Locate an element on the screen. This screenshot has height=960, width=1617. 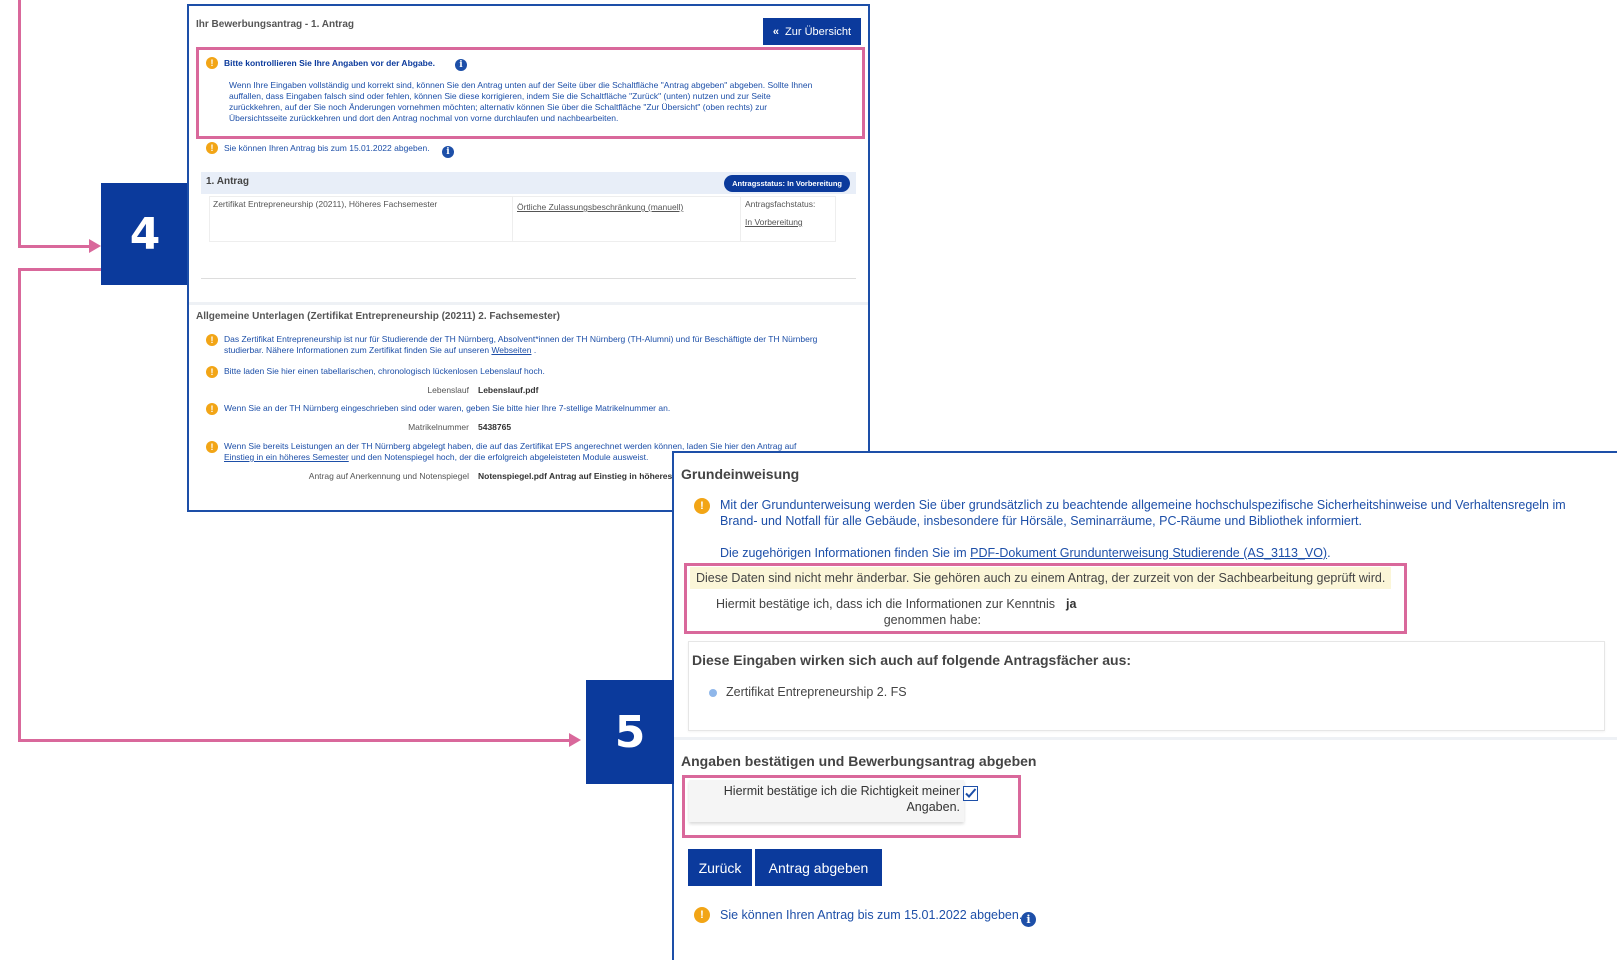
website-link: Webseiten is located at coordinates (511, 350).